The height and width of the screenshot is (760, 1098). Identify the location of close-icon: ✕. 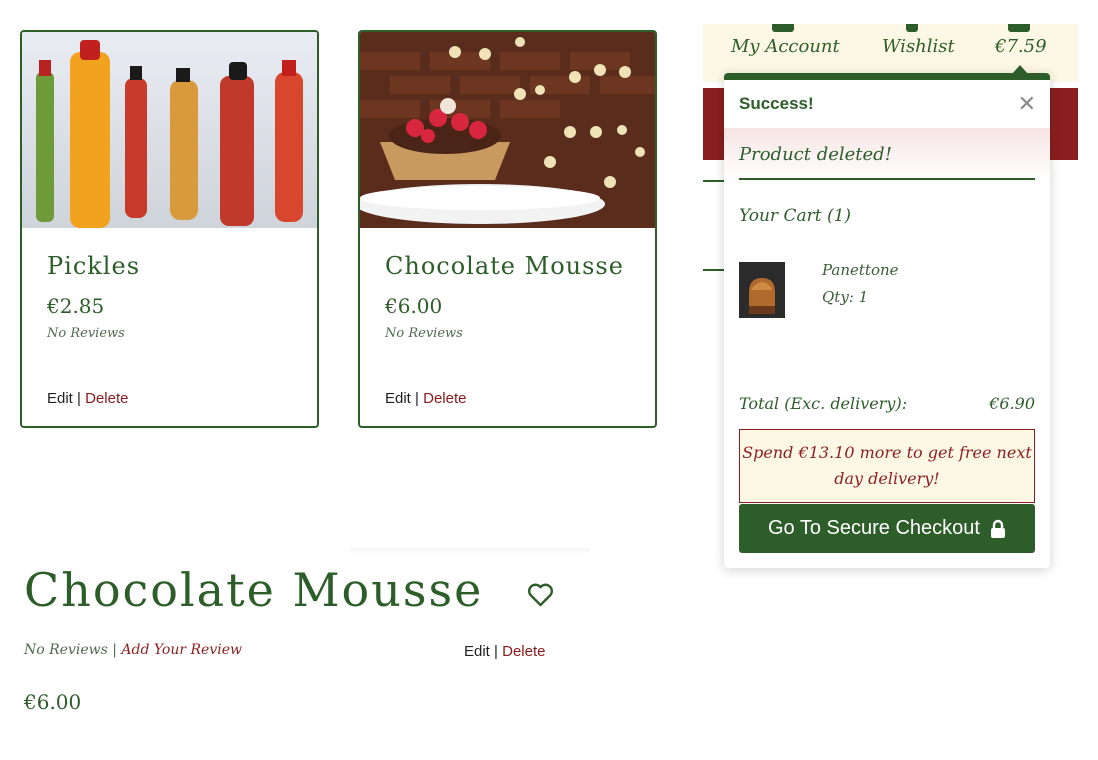
(1027, 104).